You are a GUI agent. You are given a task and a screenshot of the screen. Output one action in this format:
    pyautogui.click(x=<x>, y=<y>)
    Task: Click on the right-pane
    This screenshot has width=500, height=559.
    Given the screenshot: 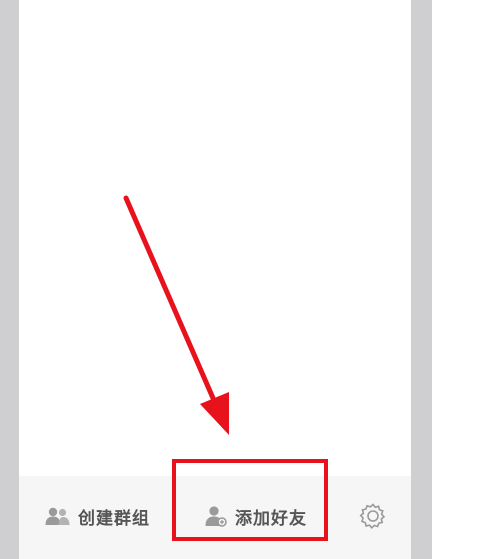 What is the action you would take?
    pyautogui.click(x=466, y=279)
    